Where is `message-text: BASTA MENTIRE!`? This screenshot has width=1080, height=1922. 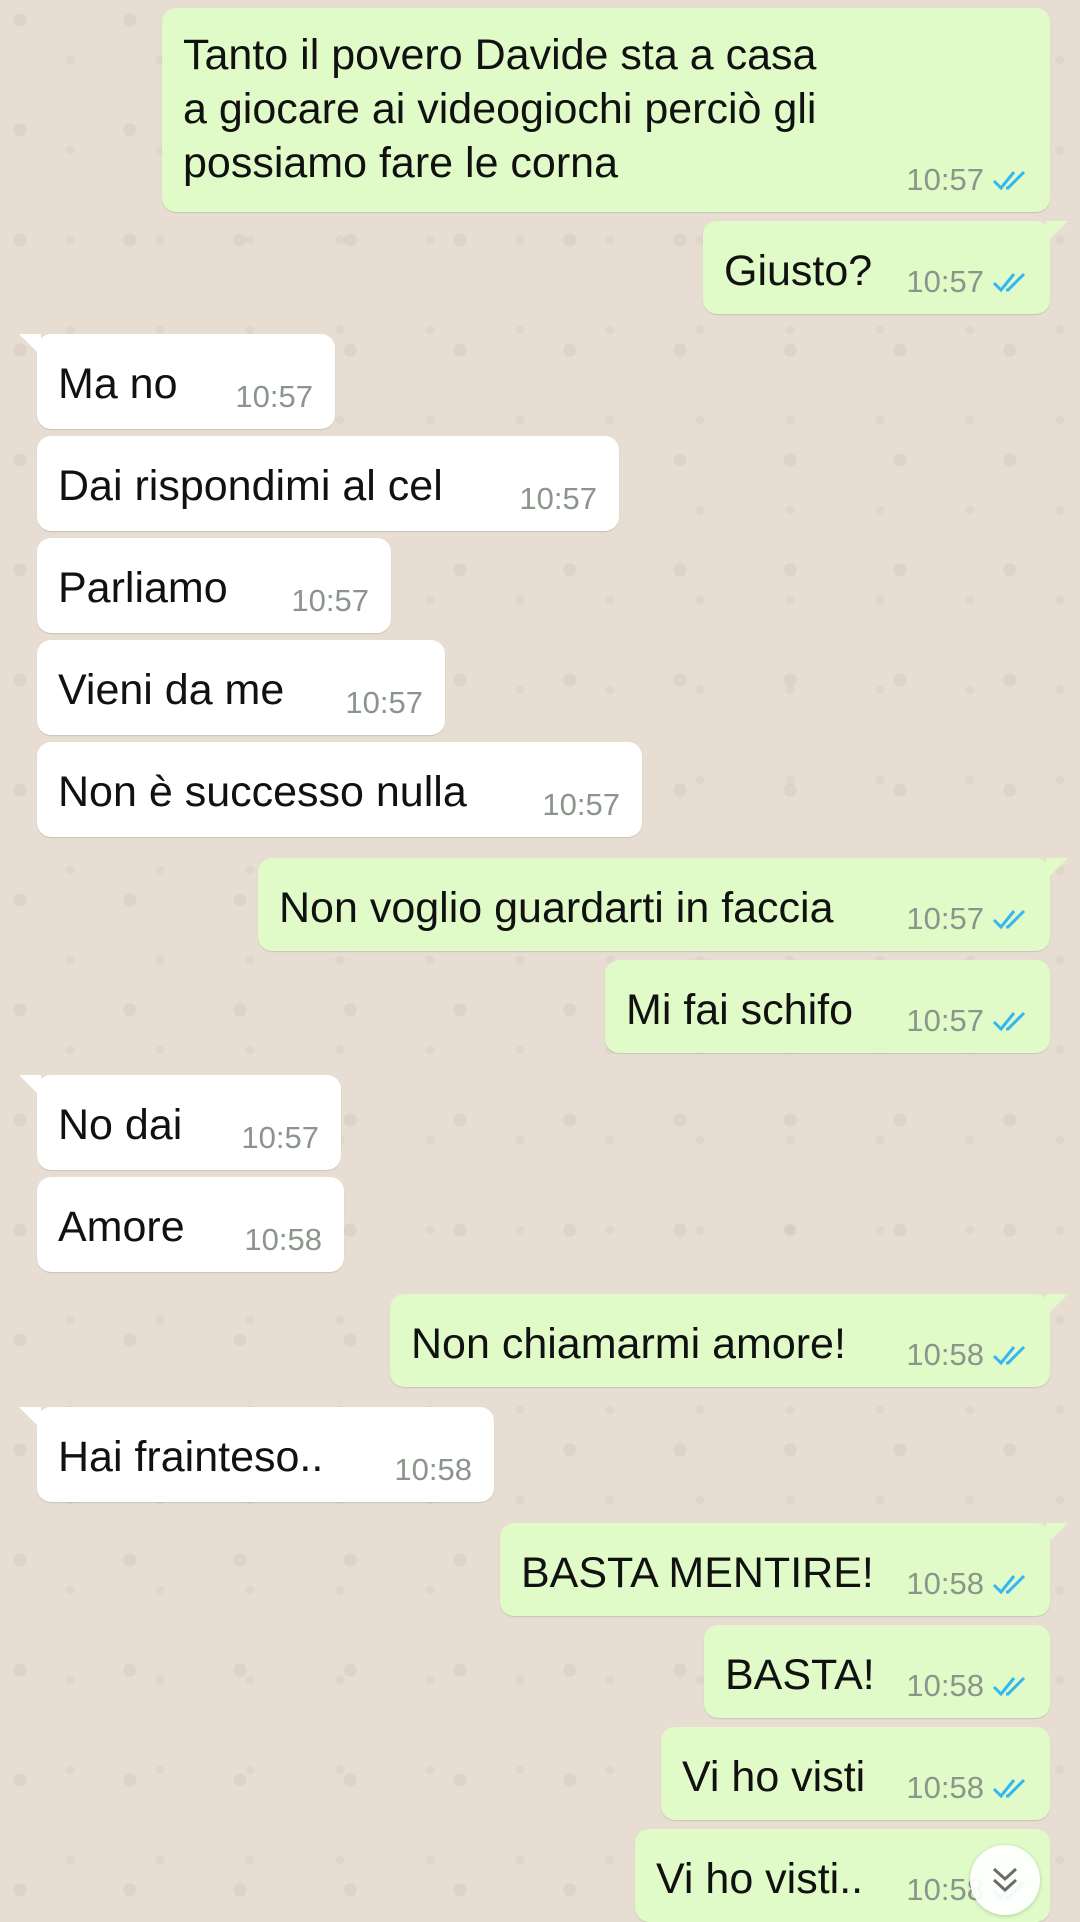 message-text: BASTA MENTIRE! is located at coordinates (697, 1573).